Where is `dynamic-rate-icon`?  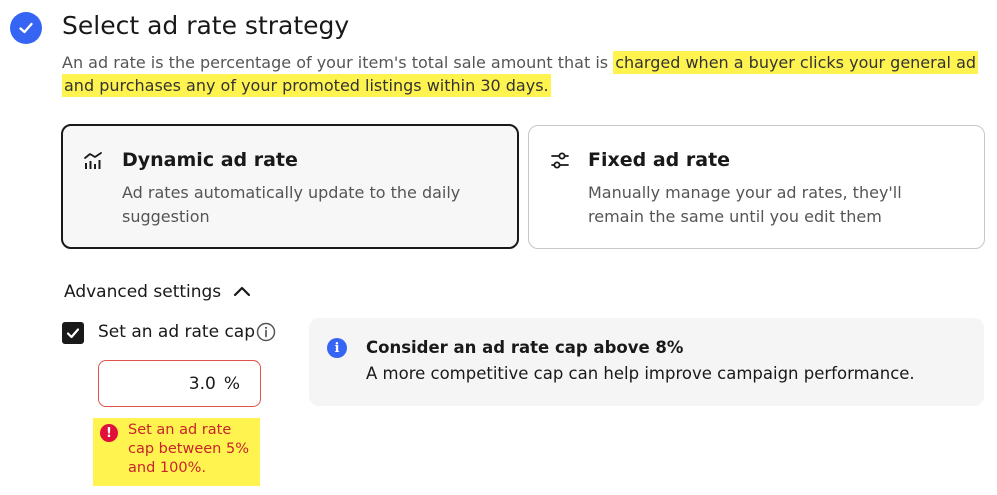
dynamic-rate-icon is located at coordinates (93, 161).